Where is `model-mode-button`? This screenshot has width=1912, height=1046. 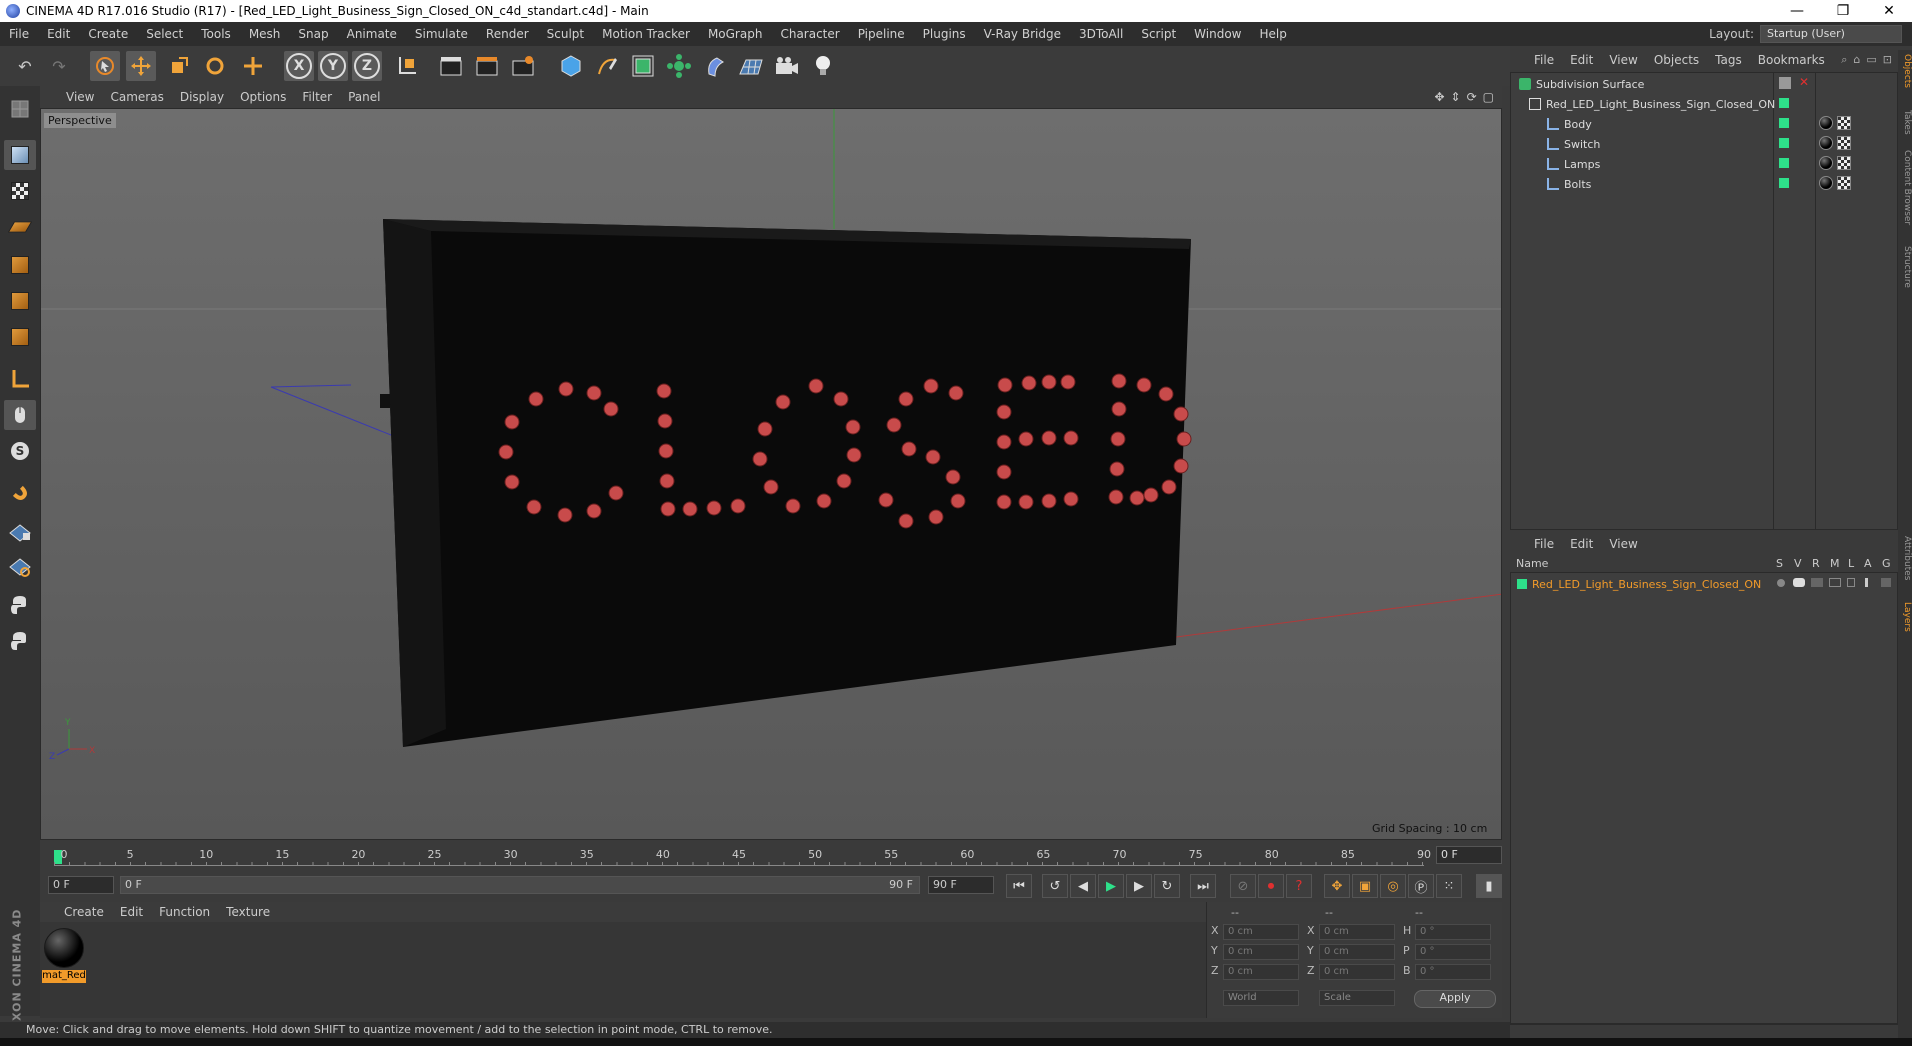 model-mode-button is located at coordinates (20, 155).